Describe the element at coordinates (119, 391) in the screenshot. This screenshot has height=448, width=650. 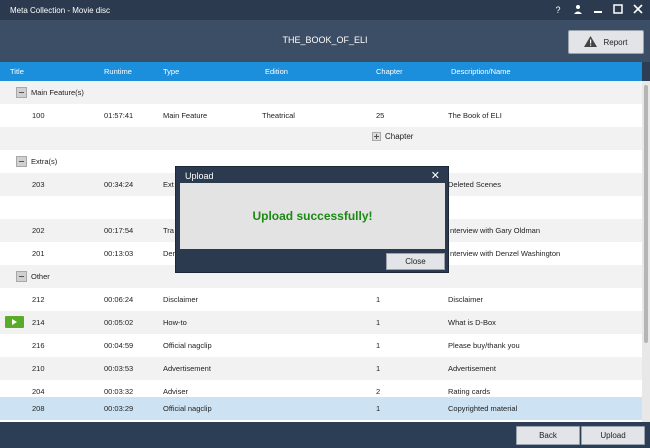
I see `cell-runtime: 00:03:32` at that location.